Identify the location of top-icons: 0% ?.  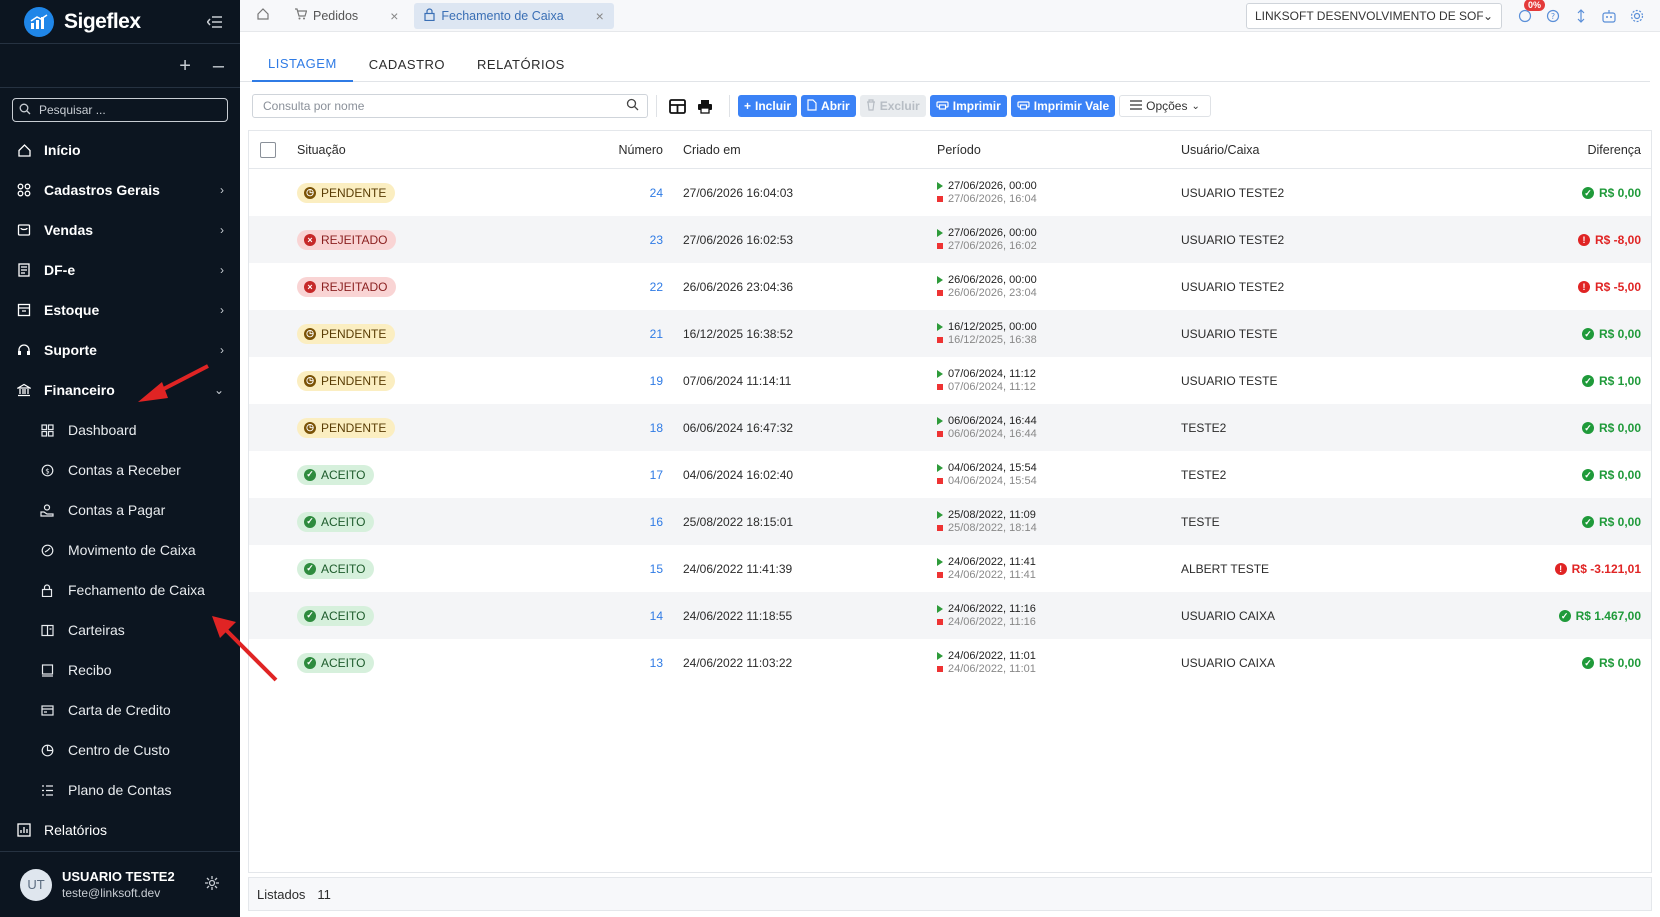
(1581, 16).